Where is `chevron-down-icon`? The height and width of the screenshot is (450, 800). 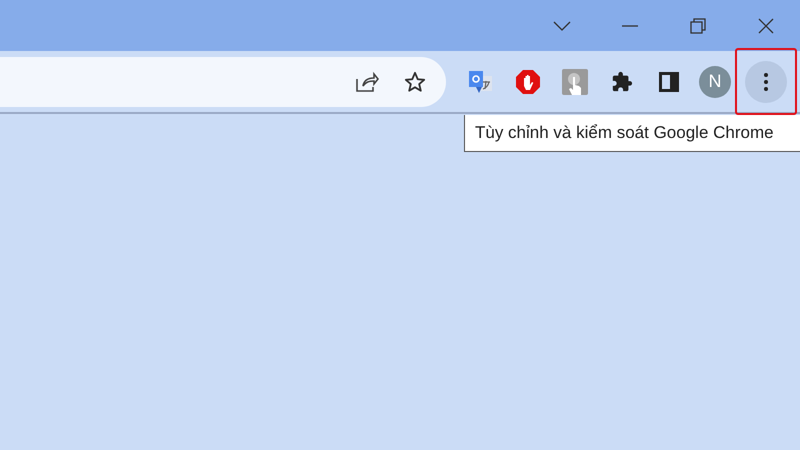 chevron-down-icon is located at coordinates (562, 25).